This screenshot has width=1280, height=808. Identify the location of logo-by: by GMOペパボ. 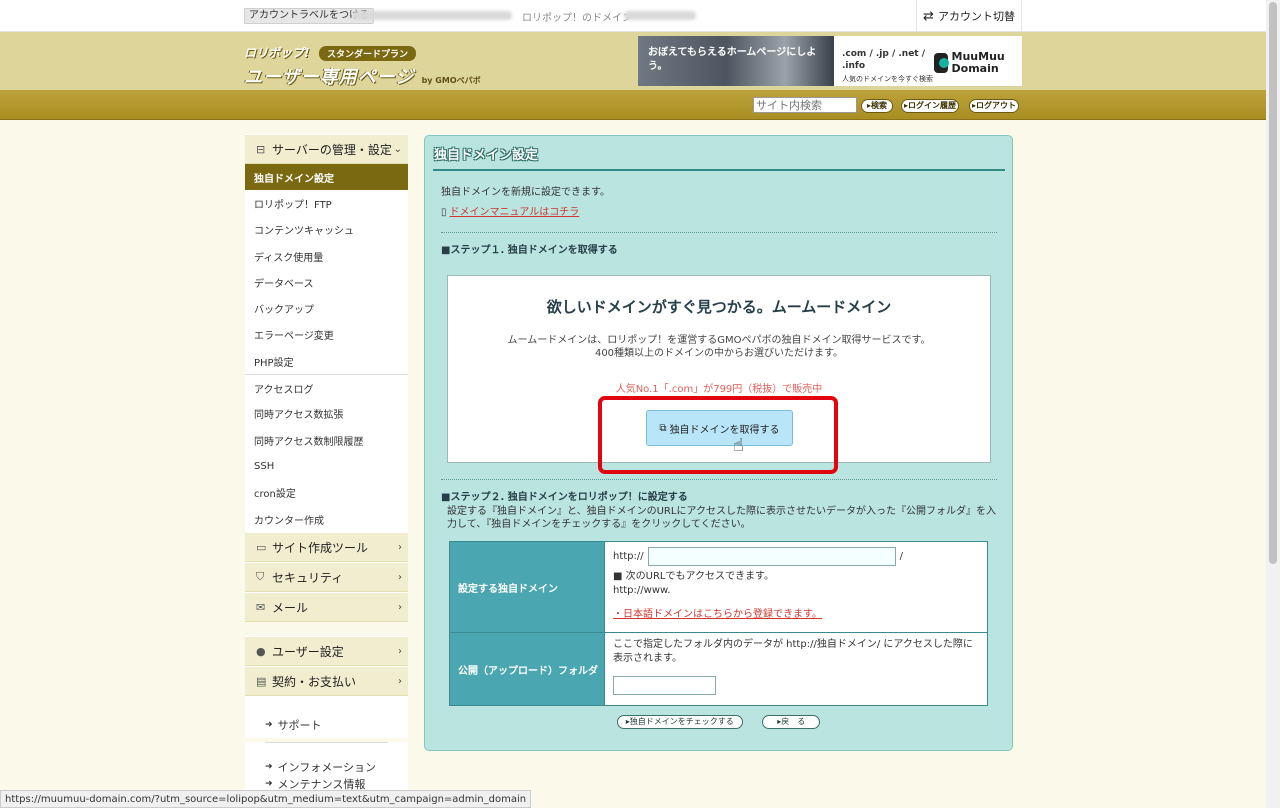
(451, 80).